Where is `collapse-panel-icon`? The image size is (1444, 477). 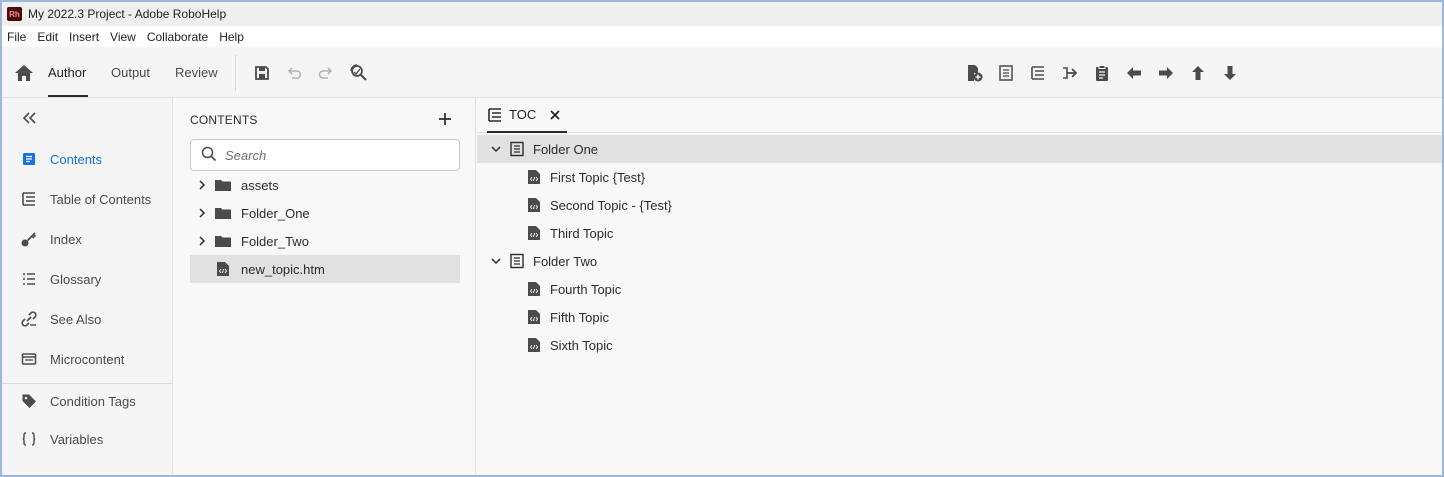
collapse-panel-icon is located at coordinates (30, 118).